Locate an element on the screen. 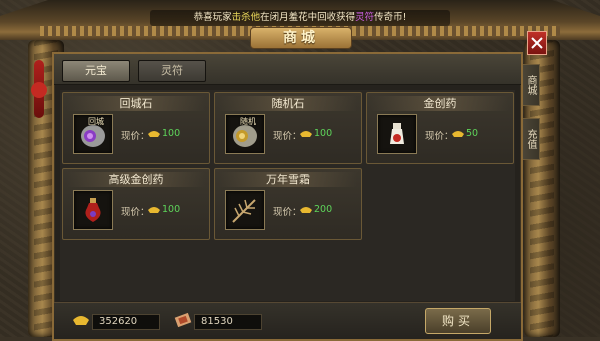 Image resolution: width=600 pixels, height=341 pixels. item-card-return-stone: 回城石 回城 现价： 100 is located at coordinates (136, 128).